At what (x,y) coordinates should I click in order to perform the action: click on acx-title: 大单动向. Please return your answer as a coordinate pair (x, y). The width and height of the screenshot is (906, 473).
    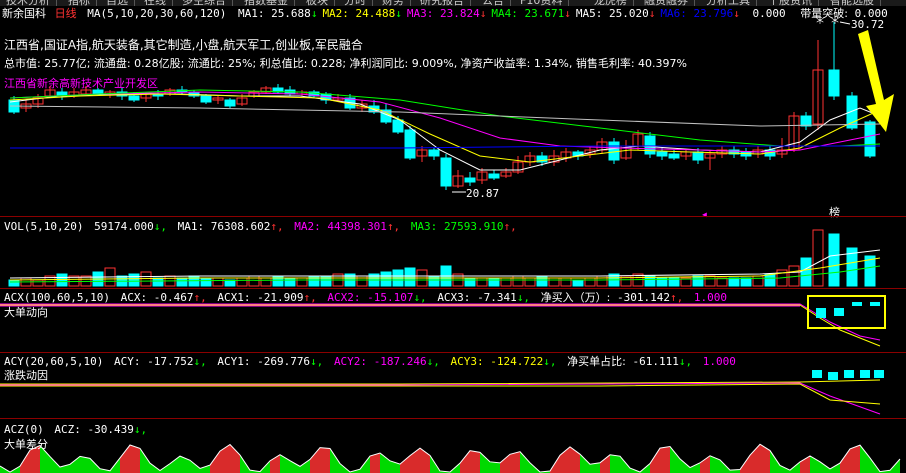
    Looking at the image, I should click on (26, 312).